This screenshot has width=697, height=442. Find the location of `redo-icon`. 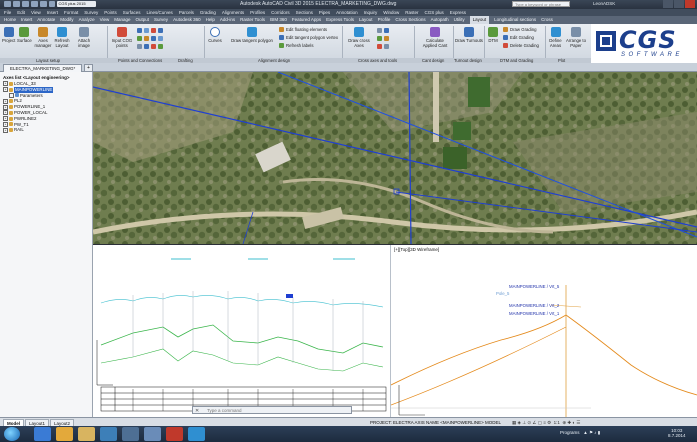

redo-icon is located at coordinates (52, 4).